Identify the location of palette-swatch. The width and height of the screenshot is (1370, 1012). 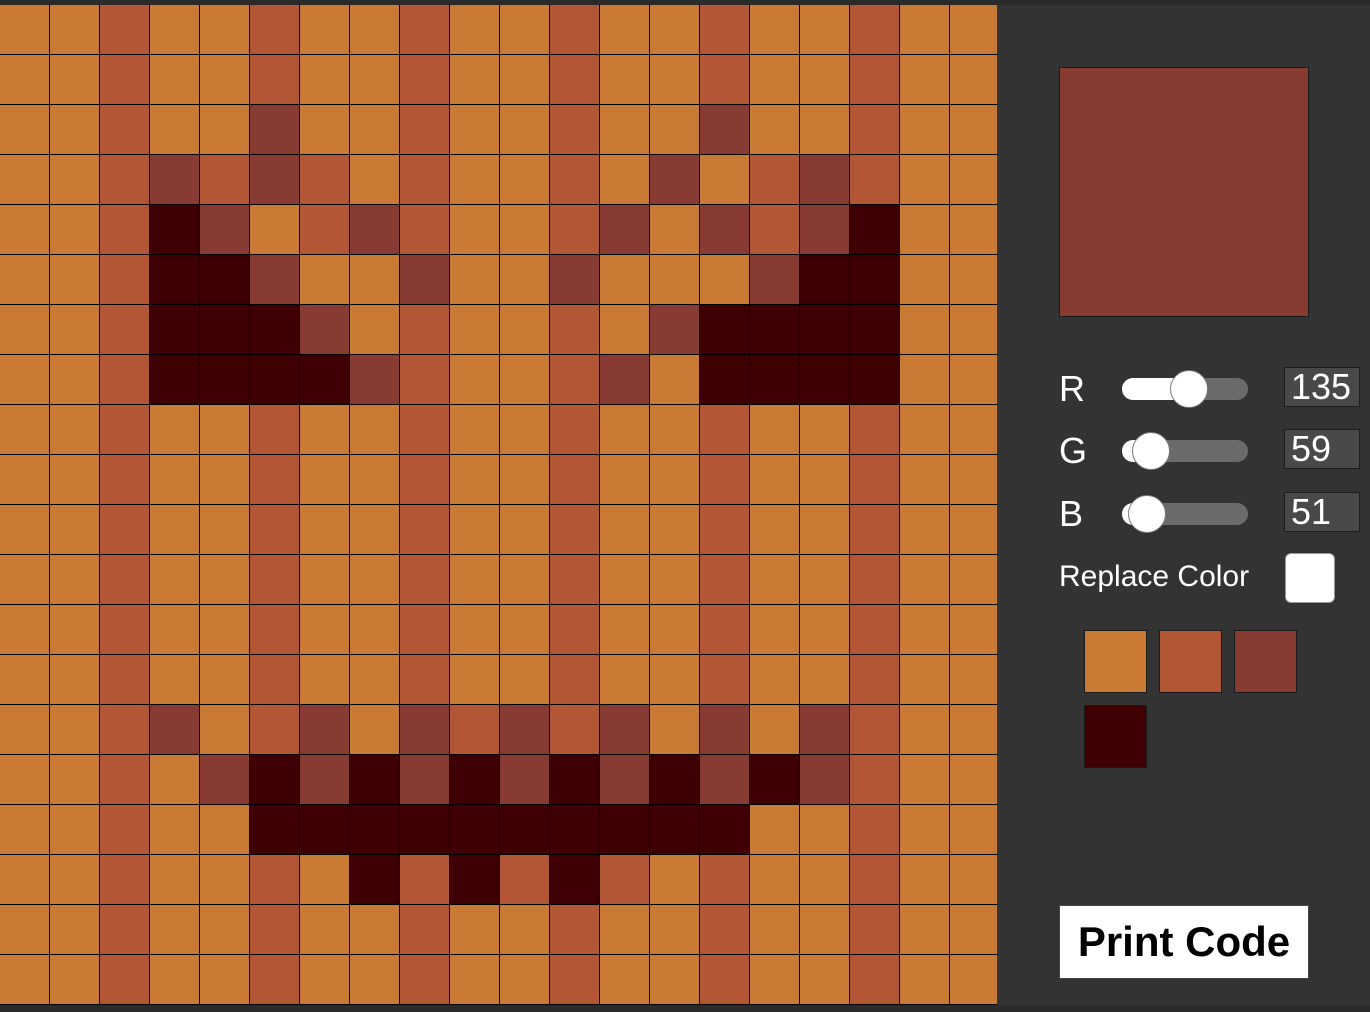
(1115, 736).